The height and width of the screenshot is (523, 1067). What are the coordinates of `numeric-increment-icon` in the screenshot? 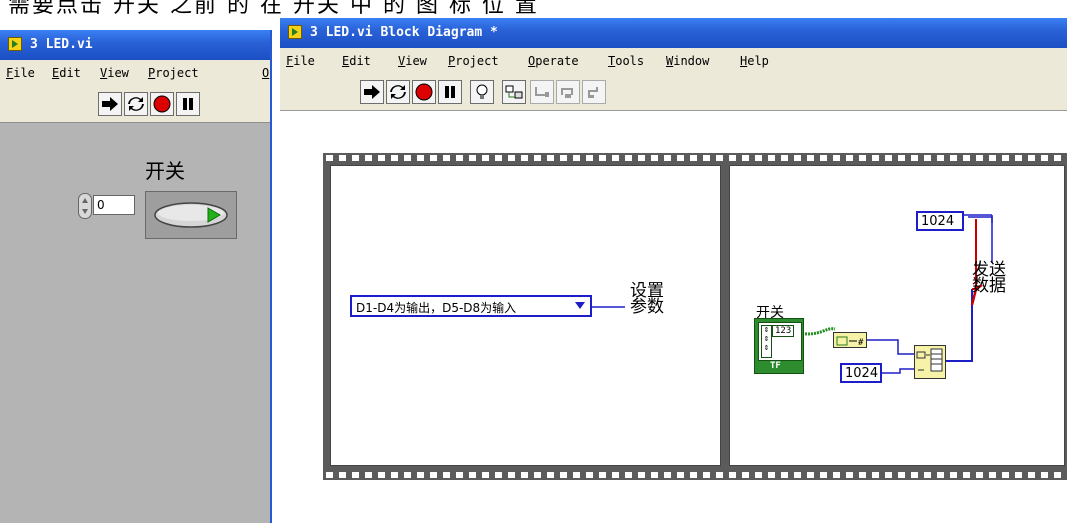 It's located at (85, 206).